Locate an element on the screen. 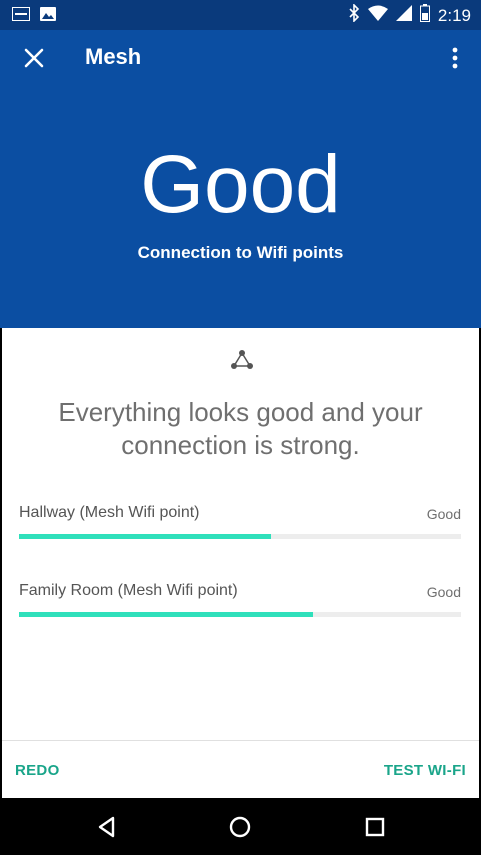  back-button is located at coordinates (107, 827).